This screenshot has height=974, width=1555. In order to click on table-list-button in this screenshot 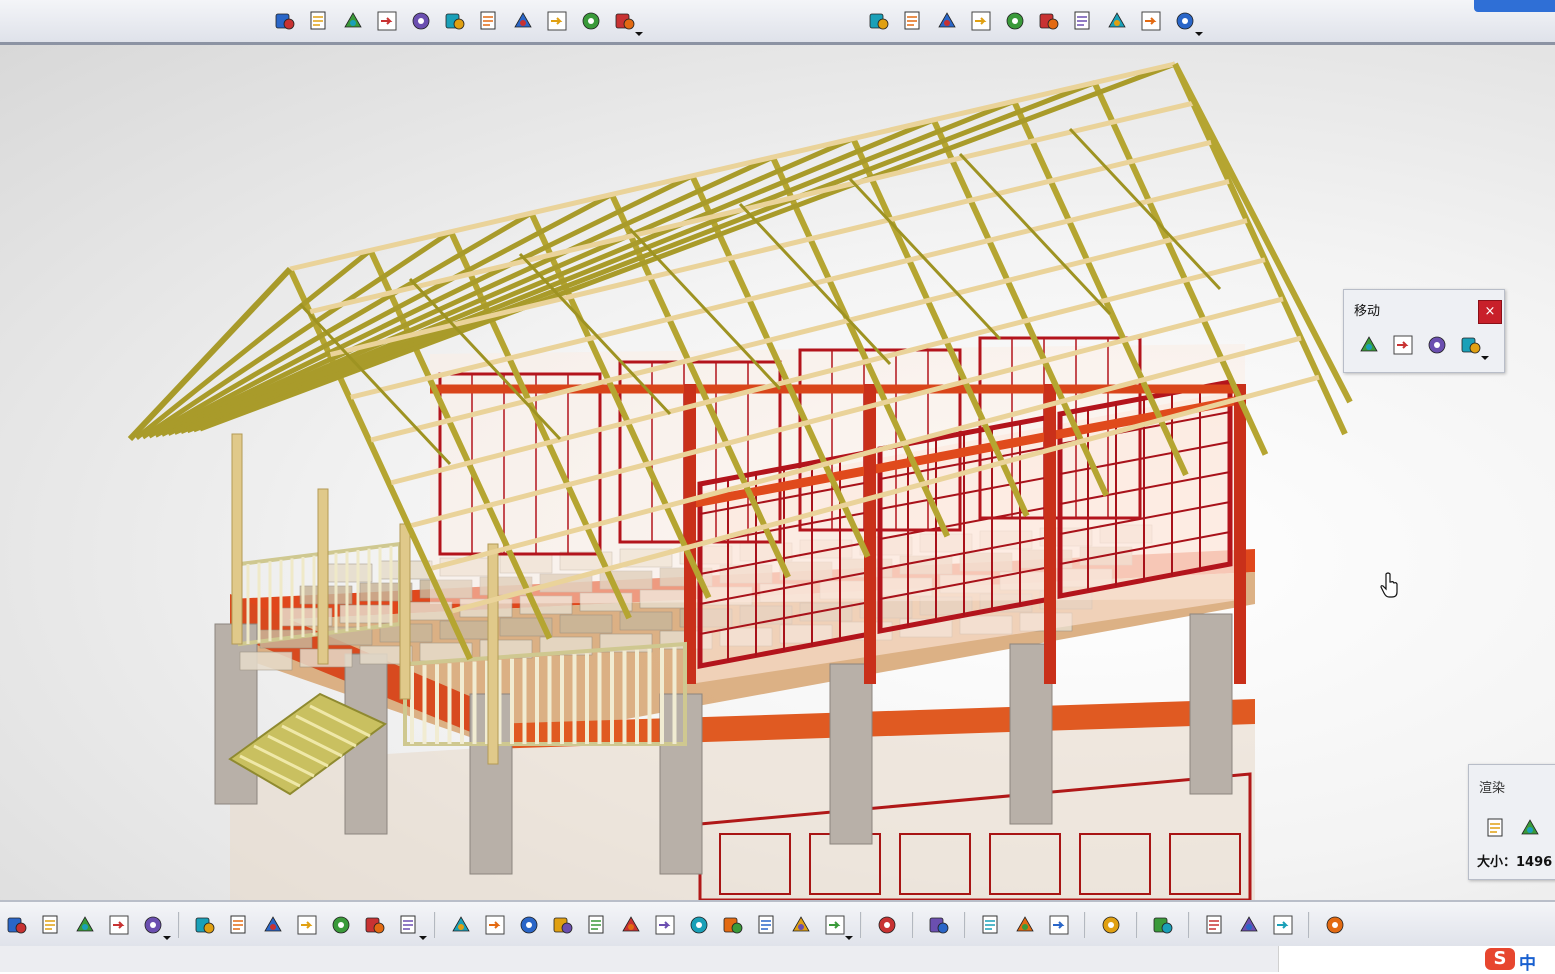, I will do `click(591, 21)`.